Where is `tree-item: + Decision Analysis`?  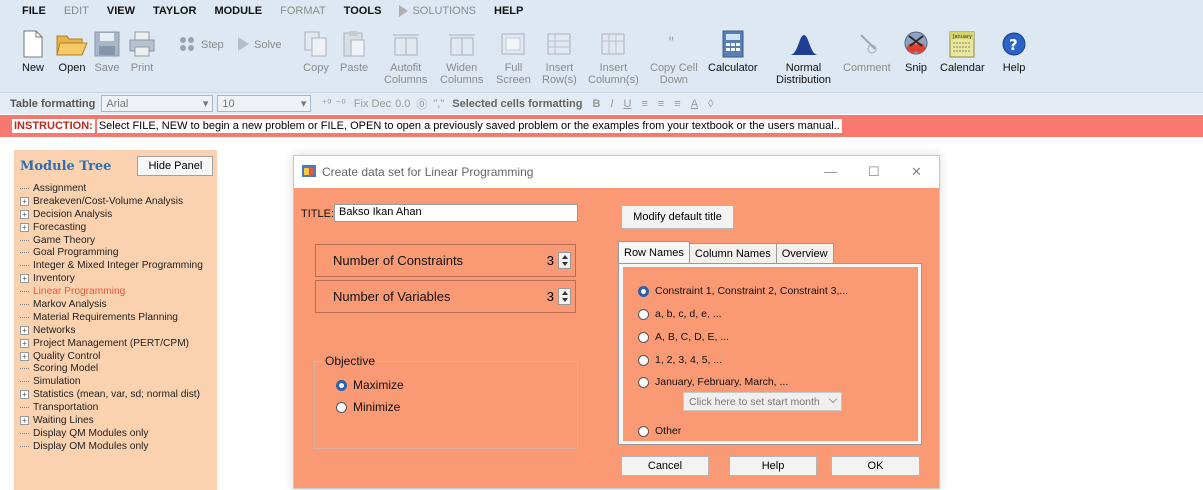 tree-item: + Decision Analysis is located at coordinates (118, 214).